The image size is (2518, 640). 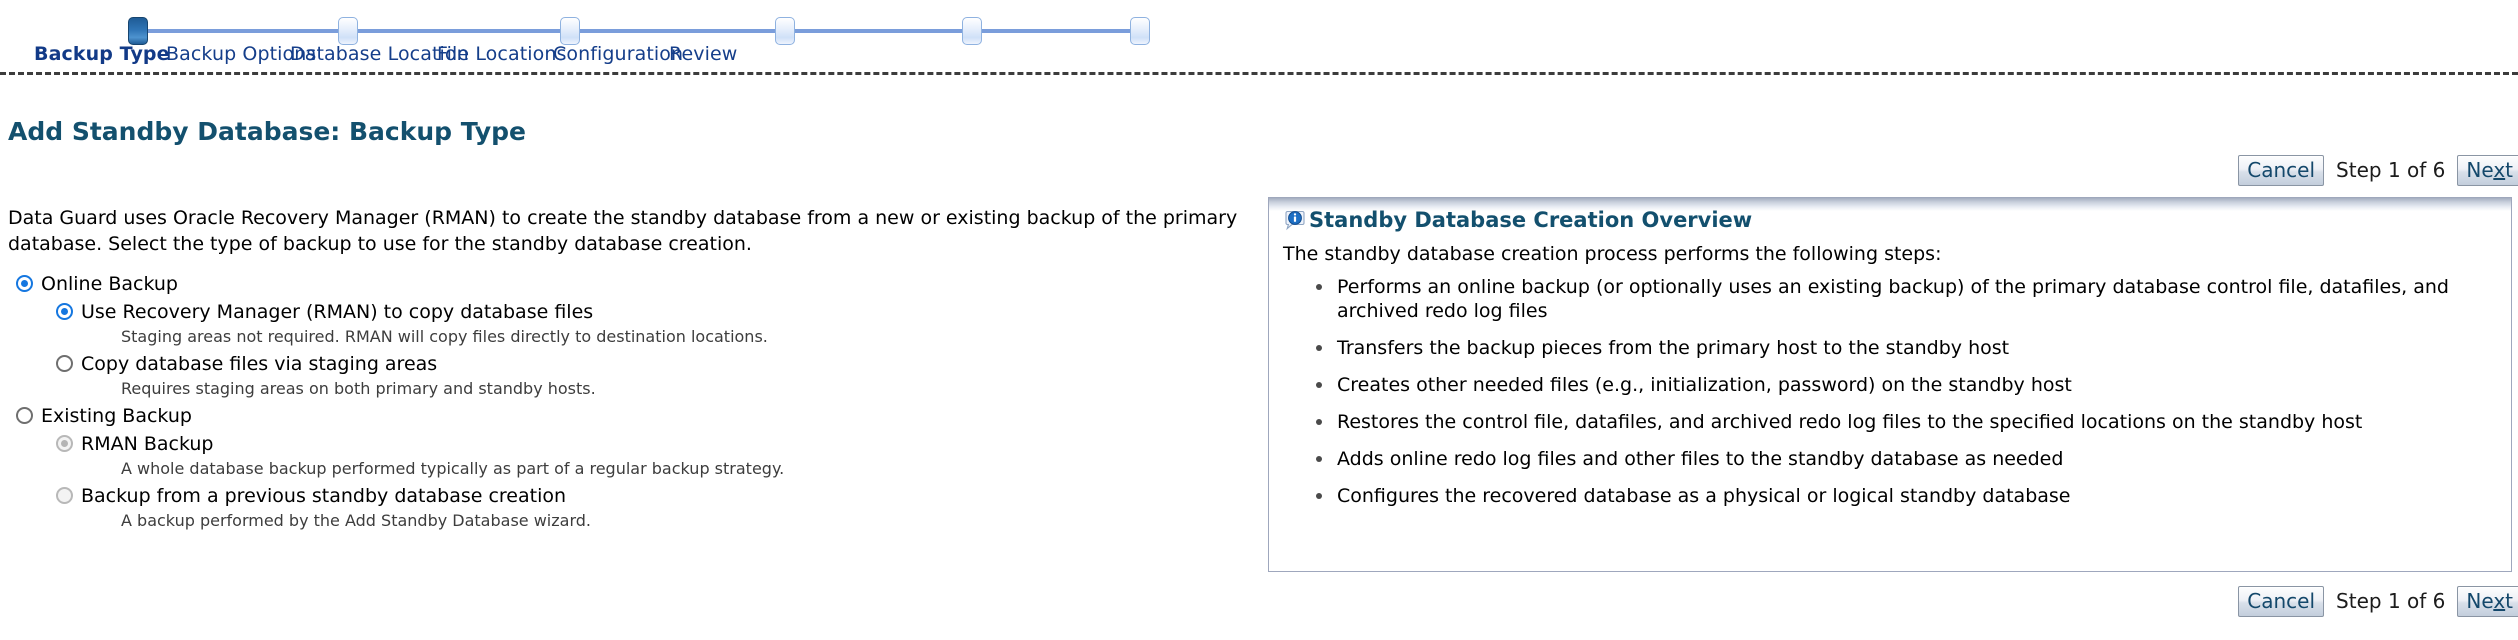 I want to click on next-label-suffix-top: t, so click(x=2509, y=169).